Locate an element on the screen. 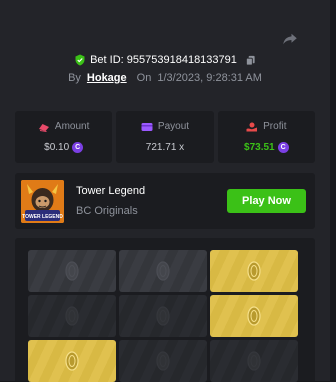 This screenshot has width=336, height=382. stat-label: Amount is located at coordinates (72, 126).